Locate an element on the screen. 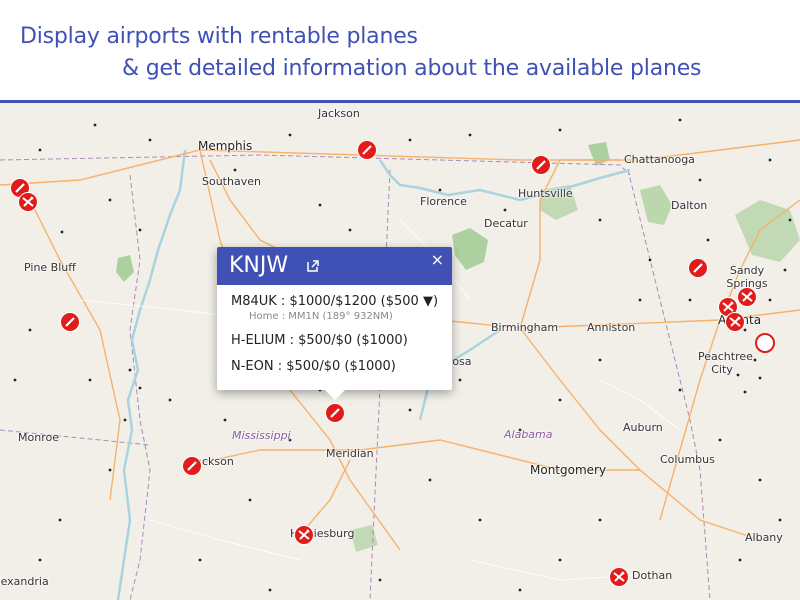 The width and height of the screenshot is (800, 600). airport-marker-empty is located at coordinates (765, 343).